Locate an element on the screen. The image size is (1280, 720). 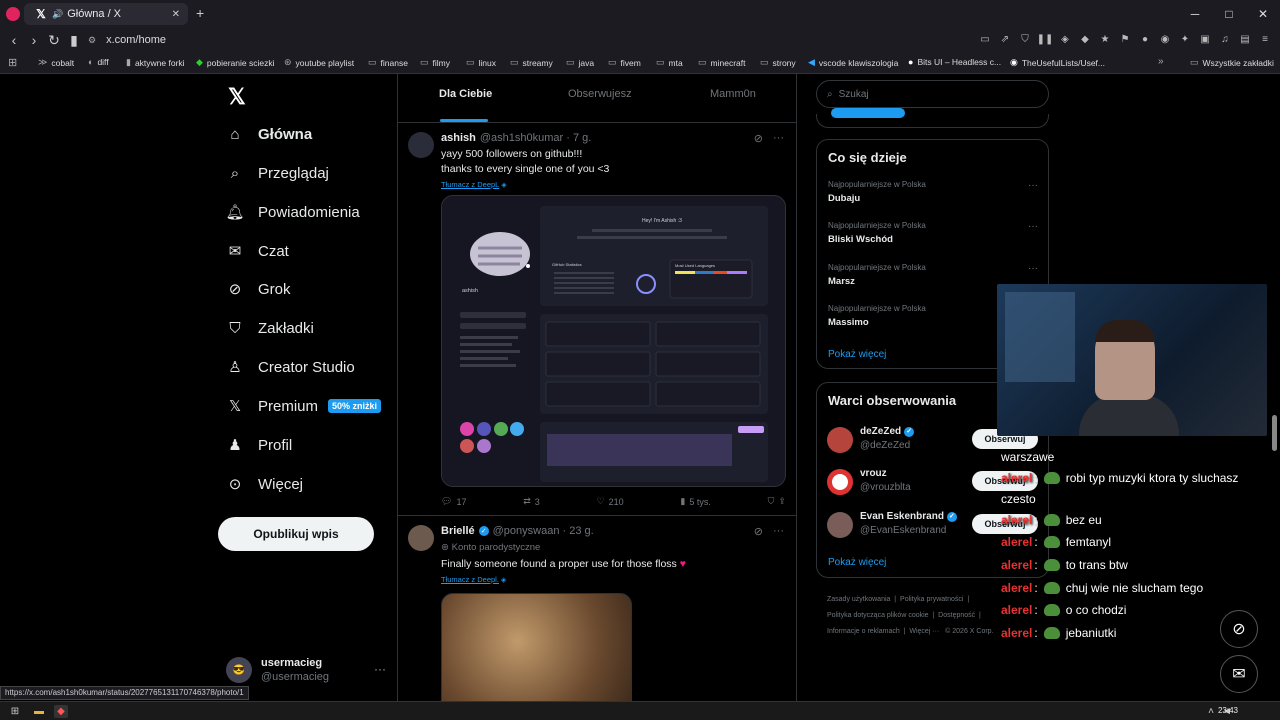
footer-link: Zasady użytkowania is located at coordinates (858, 599).